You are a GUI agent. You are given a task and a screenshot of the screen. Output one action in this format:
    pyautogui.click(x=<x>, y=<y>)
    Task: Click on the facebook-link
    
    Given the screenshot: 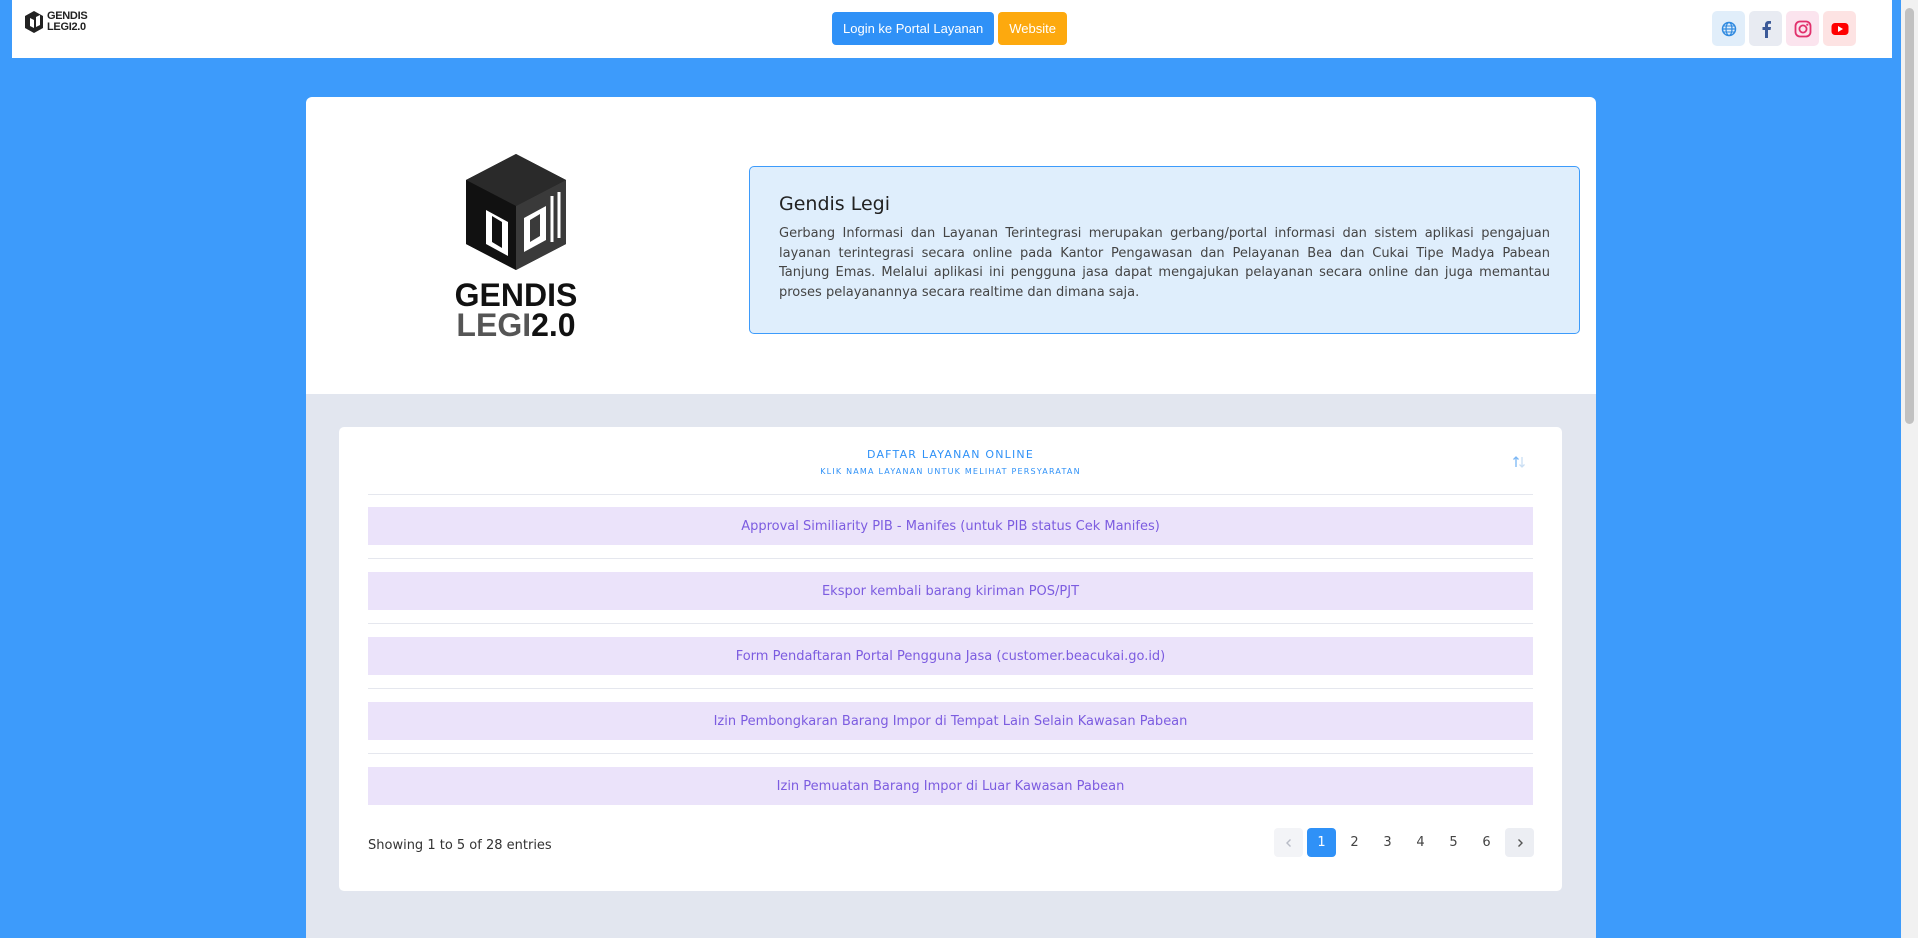 What is the action you would take?
    pyautogui.click(x=1765, y=28)
    